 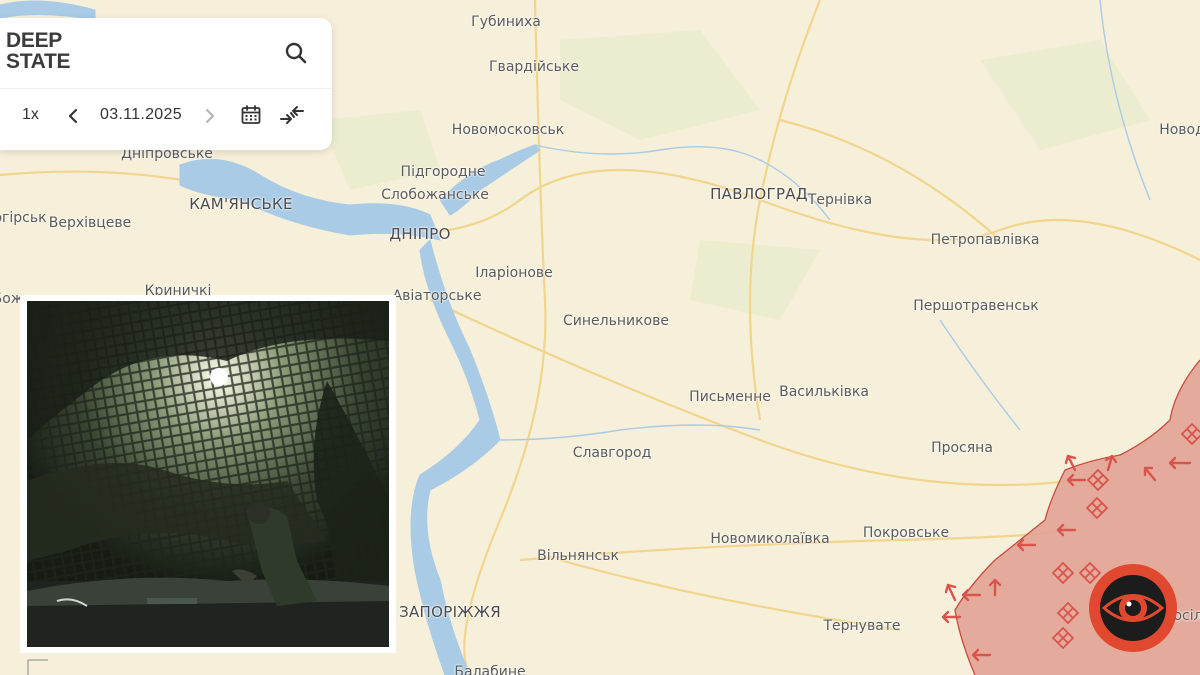 What do you see at coordinates (616, 321) in the screenshot?
I see `place-label-synelnykove: Синельникове` at bounding box center [616, 321].